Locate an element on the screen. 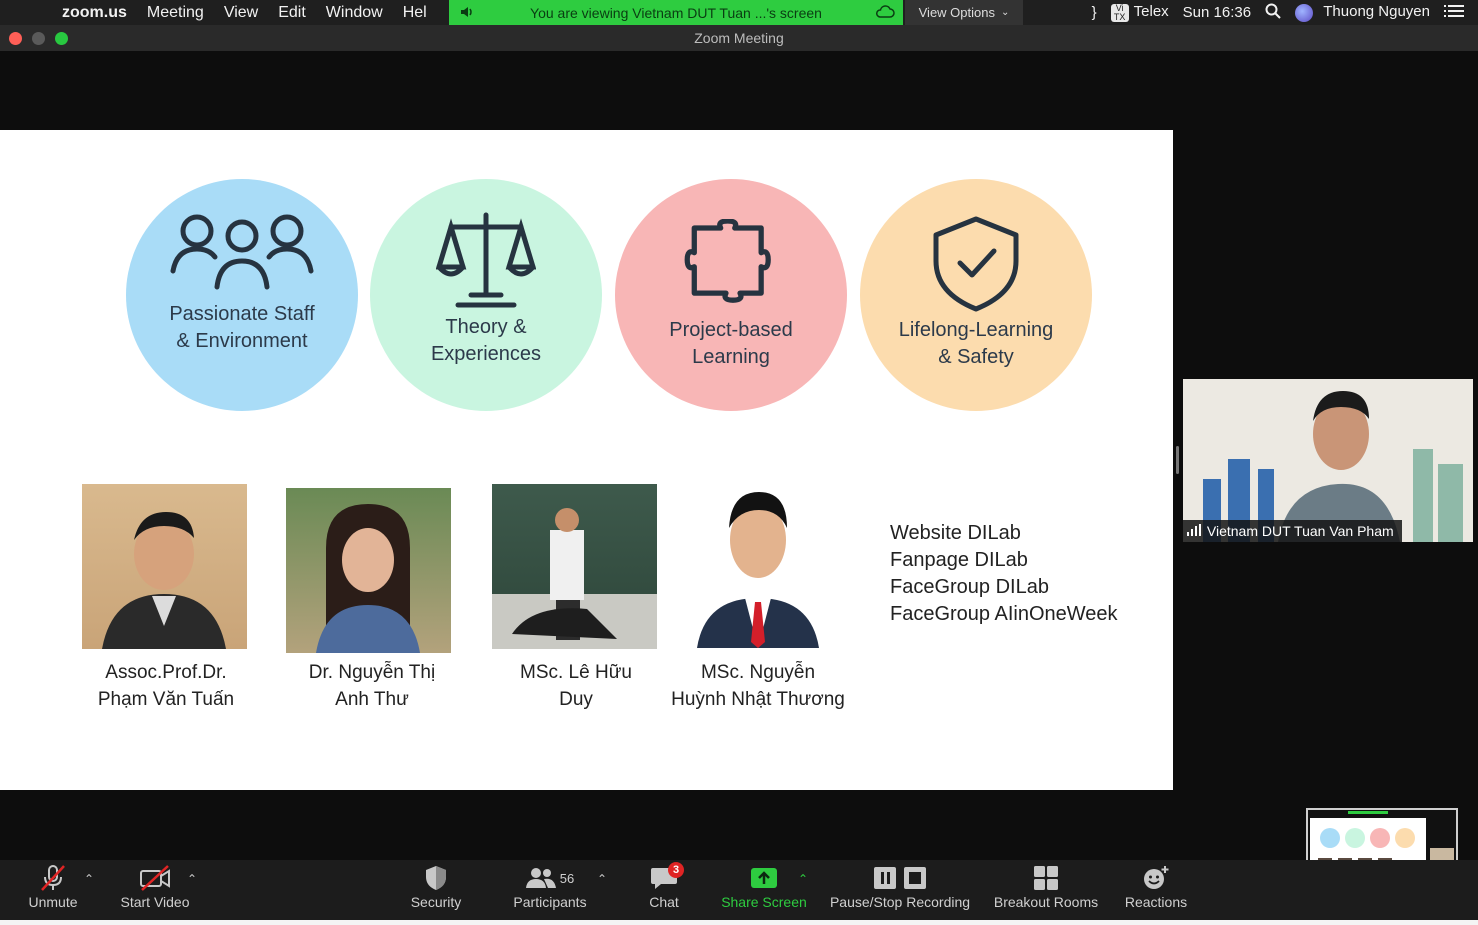  view-options-button: View Options ⌄ is located at coordinates (964, 12).